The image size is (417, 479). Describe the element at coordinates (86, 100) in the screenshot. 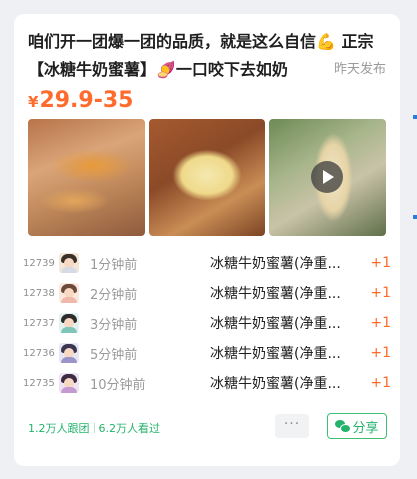

I see `price-range: 29.9-35` at that location.